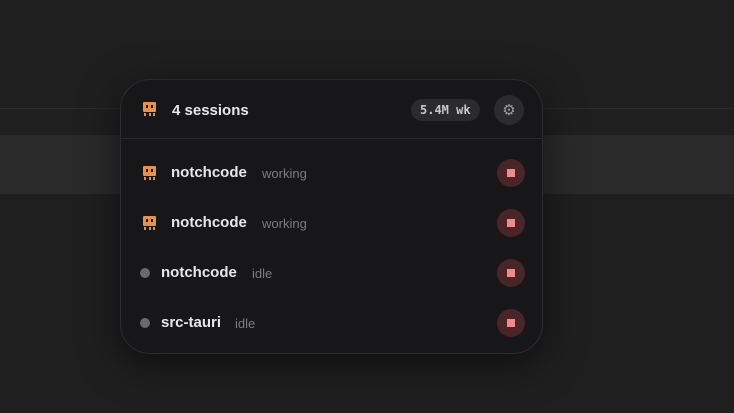 This screenshot has width=734, height=413. I want to click on session-row: src-tauri idle, so click(331, 323).